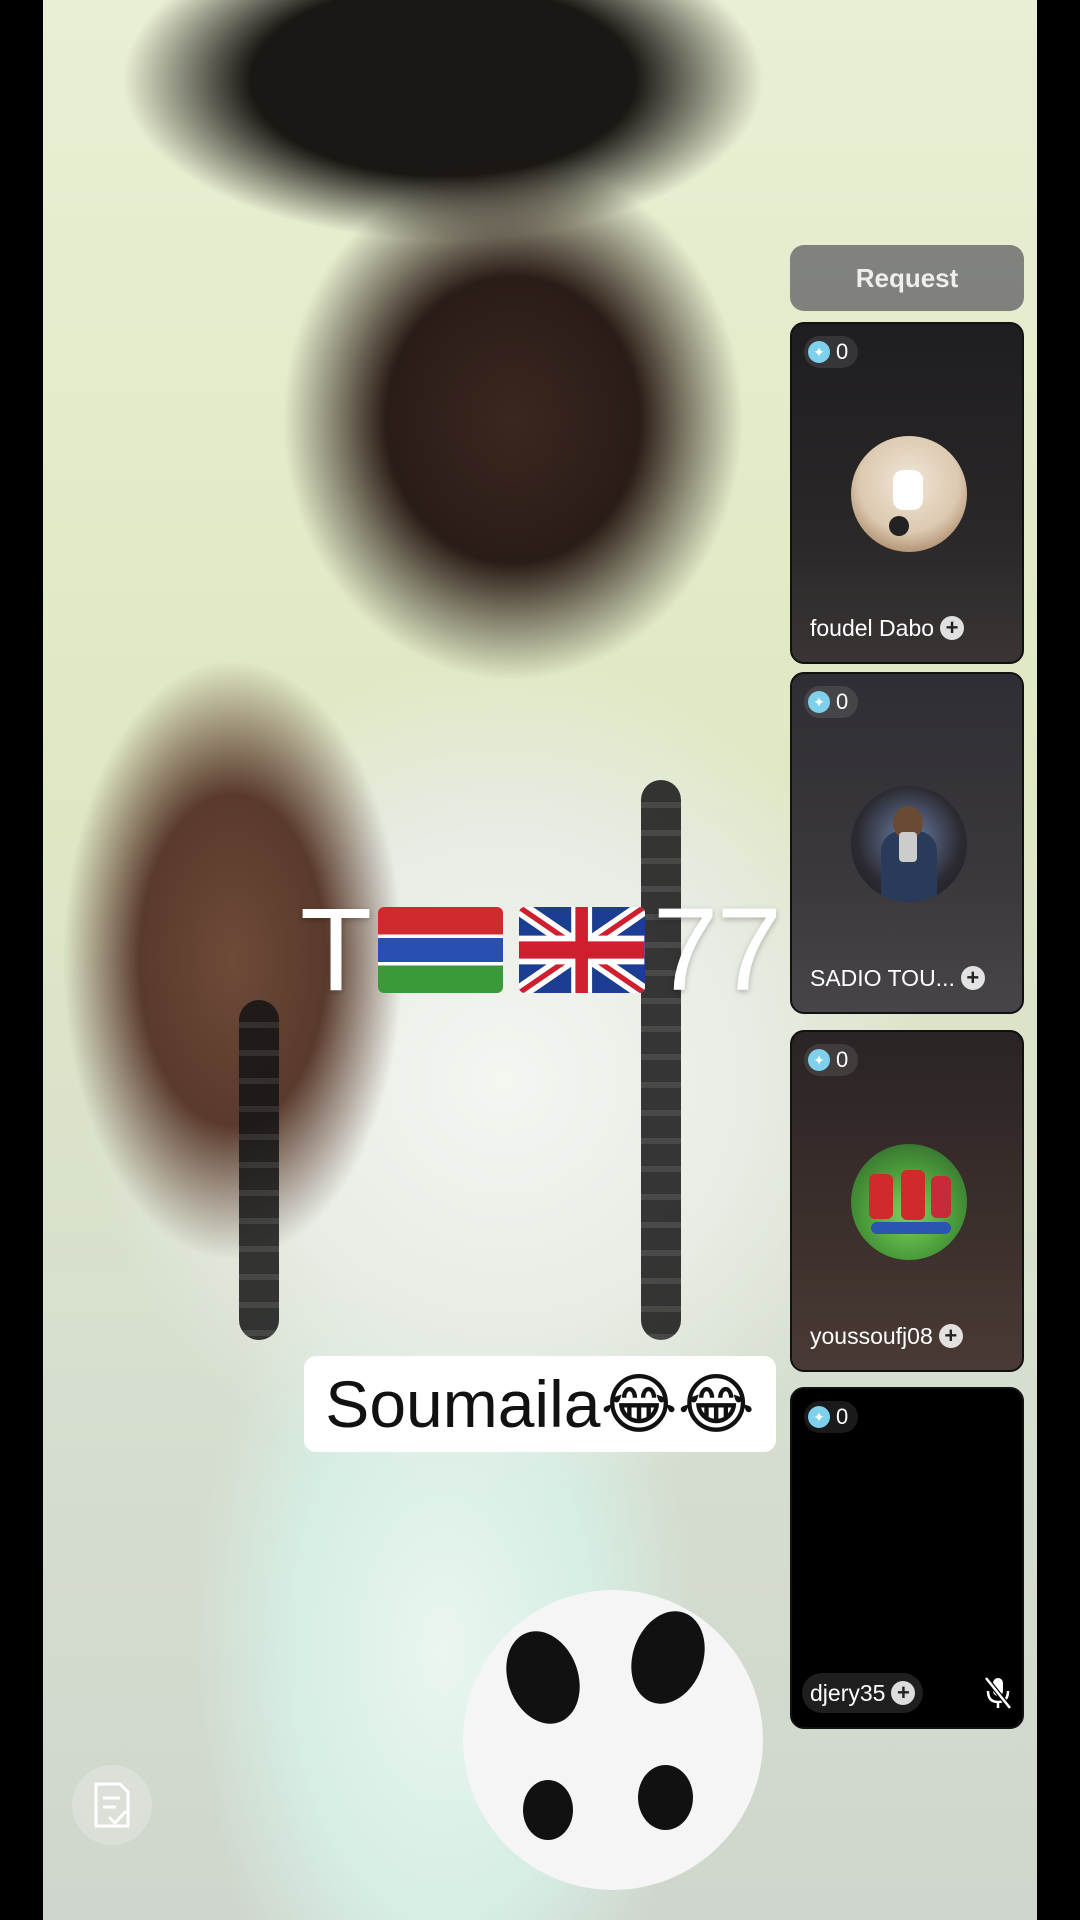 Image resolution: width=1080 pixels, height=1920 pixels. I want to click on comment-caption: Soumaila😂😂, so click(540, 1404).